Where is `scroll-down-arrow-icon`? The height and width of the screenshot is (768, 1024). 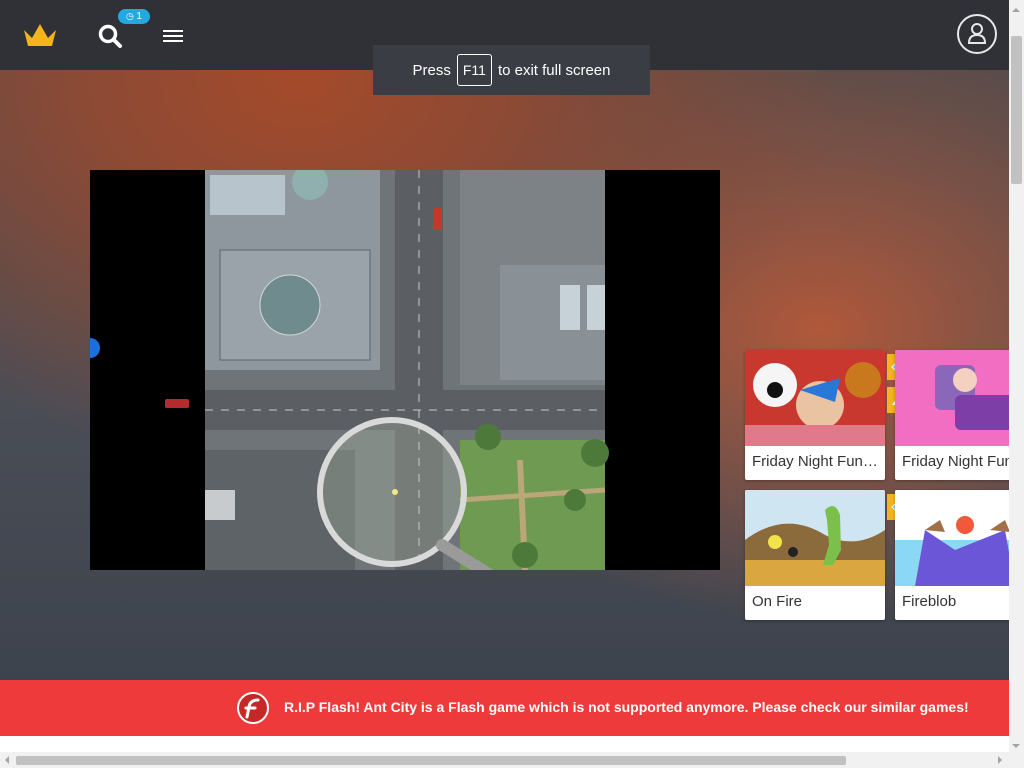
scroll-down-arrow-icon is located at coordinates (1016, 748).